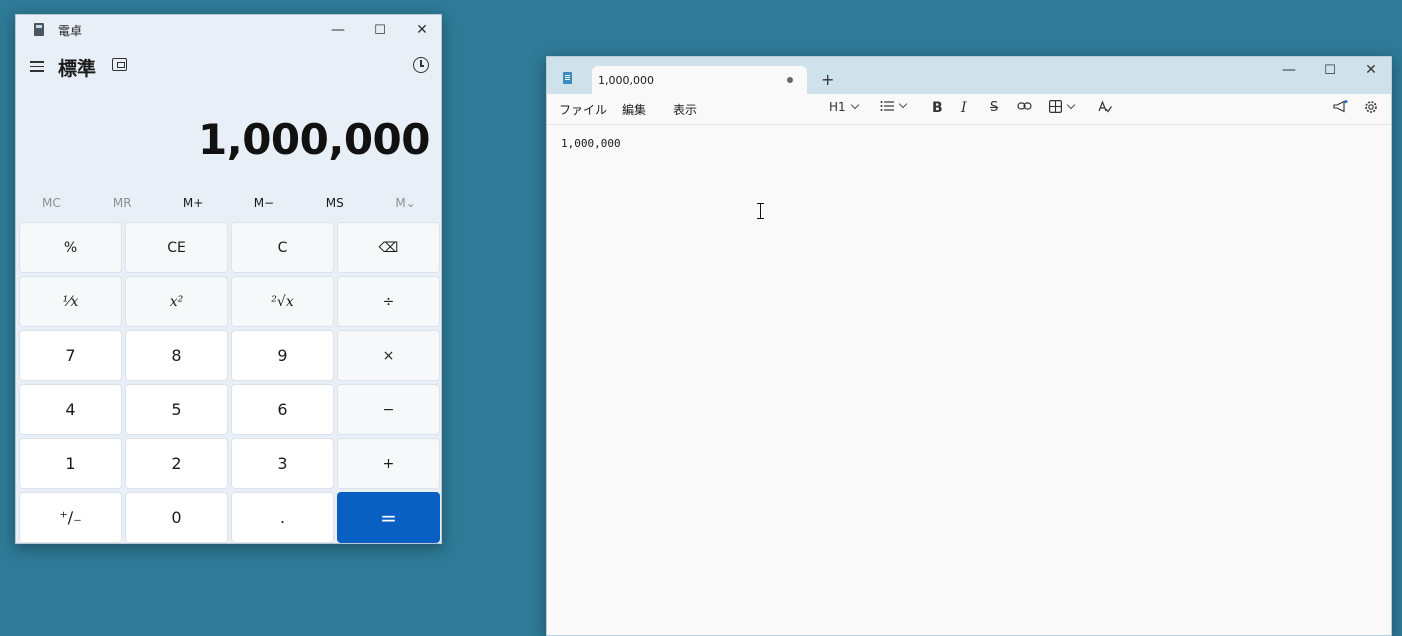 The width and height of the screenshot is (1402, 636). I want to click on notepad-menubar: ファイル 編集 表示 H1 B I S, so click(969, 109).